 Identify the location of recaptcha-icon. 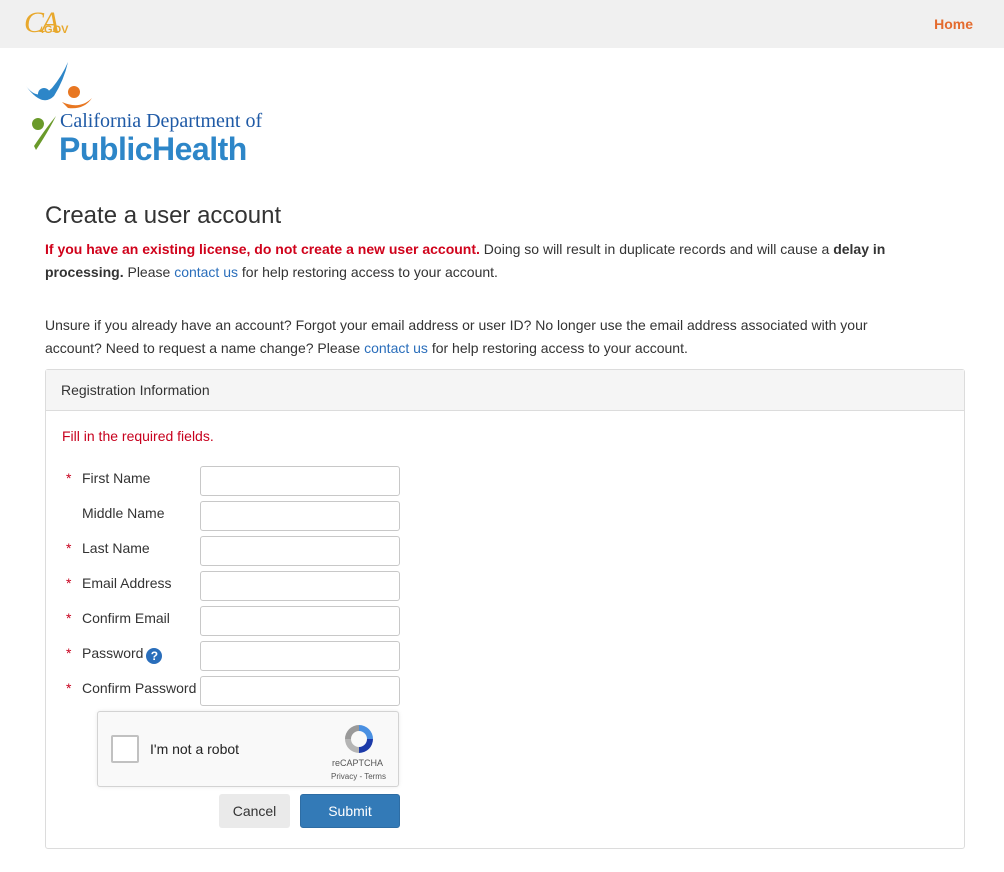
(359, 739).